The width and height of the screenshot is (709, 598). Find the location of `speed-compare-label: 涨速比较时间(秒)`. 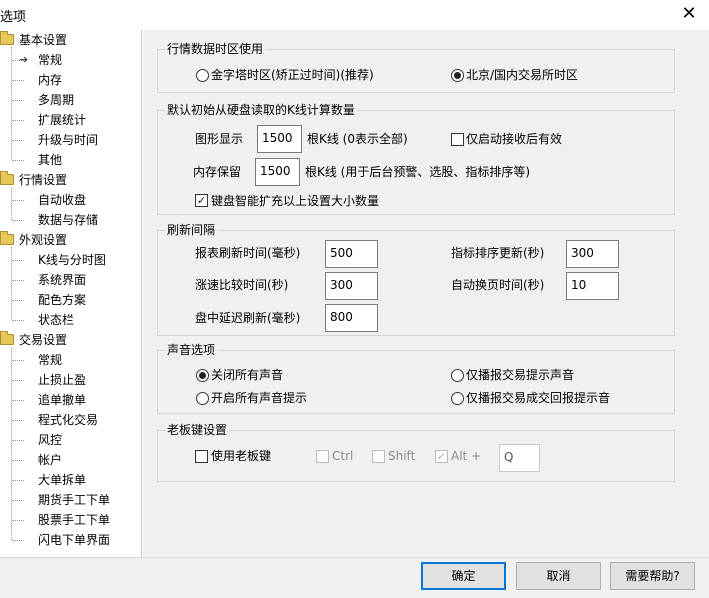

speed-compare-label: 涨速比较时间(秒) is located at coordinates (242, 285).